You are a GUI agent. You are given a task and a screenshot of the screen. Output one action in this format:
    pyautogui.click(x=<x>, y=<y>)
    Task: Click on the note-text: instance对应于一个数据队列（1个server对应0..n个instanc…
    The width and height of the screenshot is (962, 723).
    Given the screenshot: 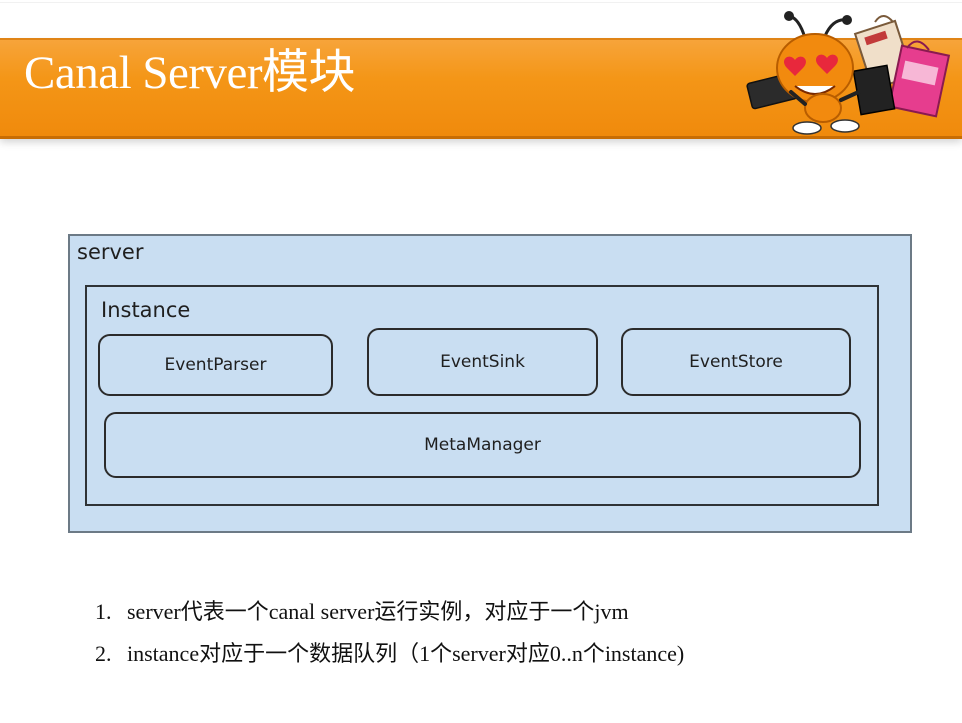 What is the action you would take?
    pyautogui.click(x=406, y=653)
    